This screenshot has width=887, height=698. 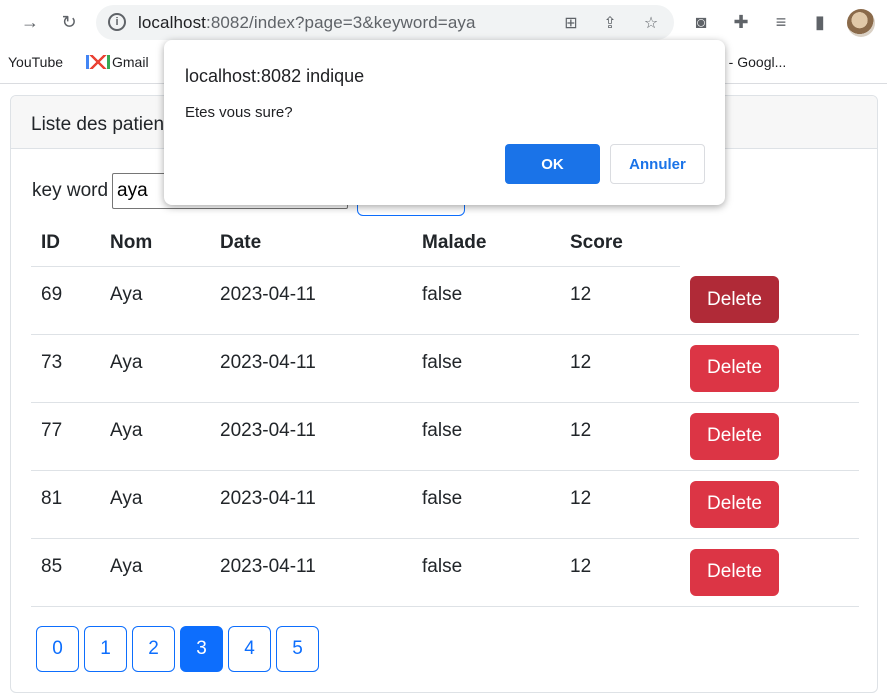 I want to click on dialog-title: localhost:8082 indique, so click(x=275, y=76).